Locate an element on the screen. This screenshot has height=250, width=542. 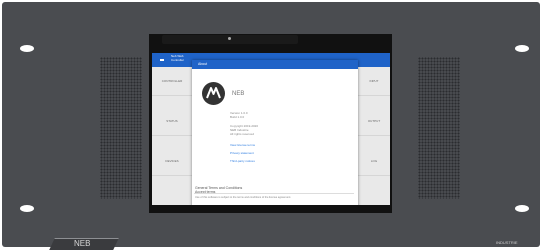
tile-left-3: DEVICES is located at coordinates (172, 170).